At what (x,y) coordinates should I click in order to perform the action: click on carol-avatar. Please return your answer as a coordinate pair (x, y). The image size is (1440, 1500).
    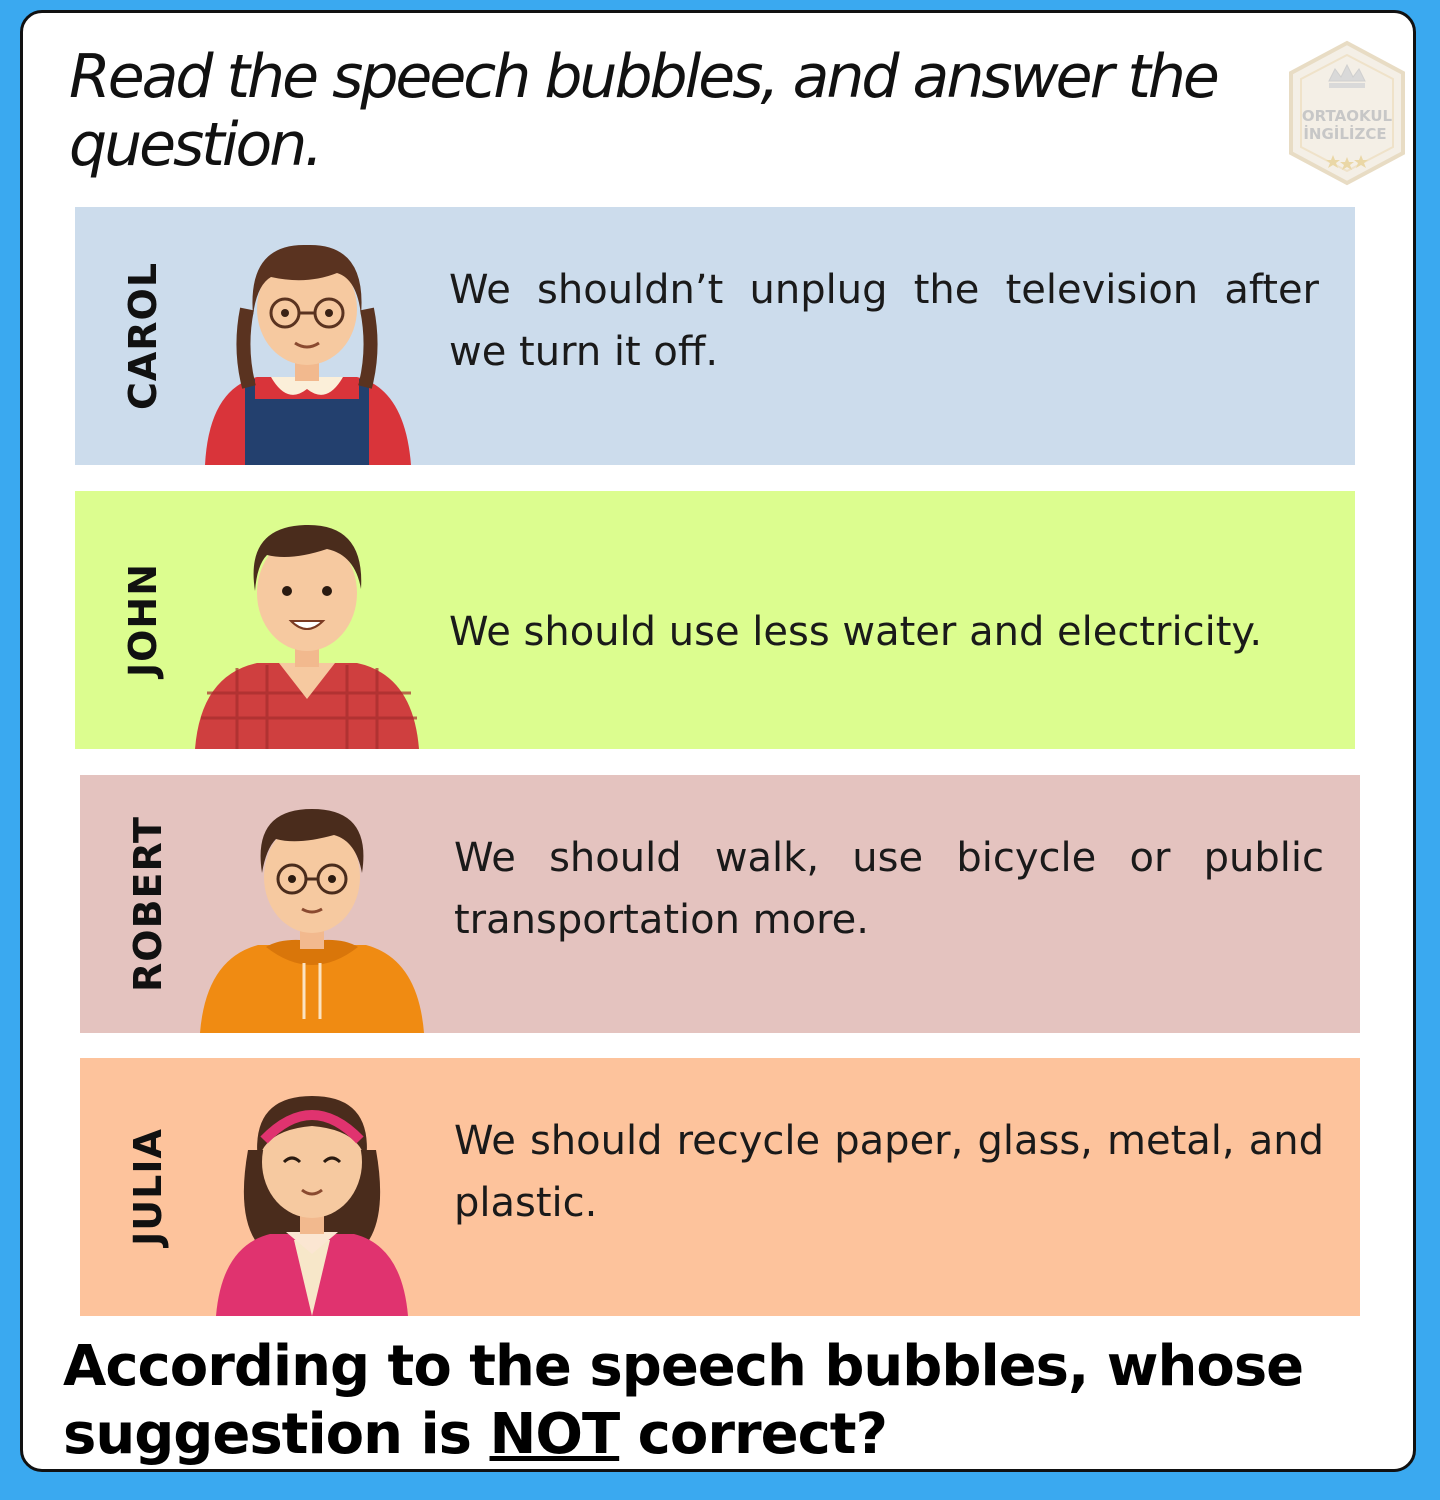
    Looking at the image, I should click on (308, 354).